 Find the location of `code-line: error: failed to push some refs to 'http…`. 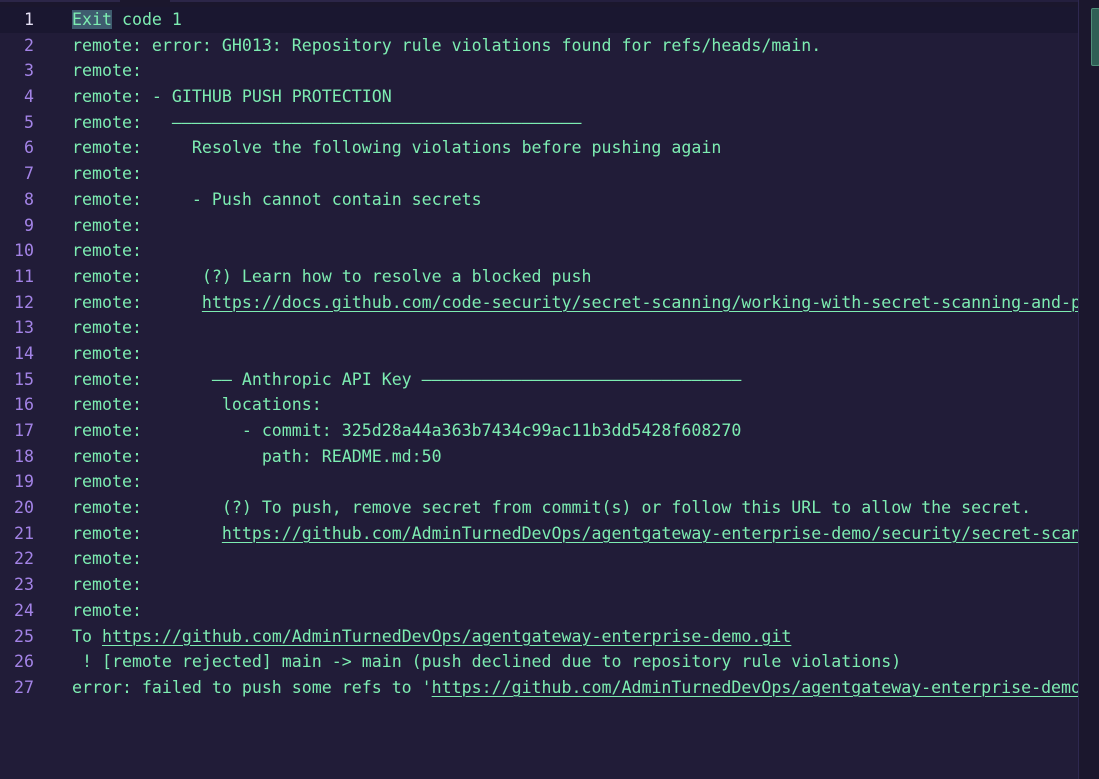

code-line: error: failed to push some refs to 'http… is located at coordinates (575, 688).